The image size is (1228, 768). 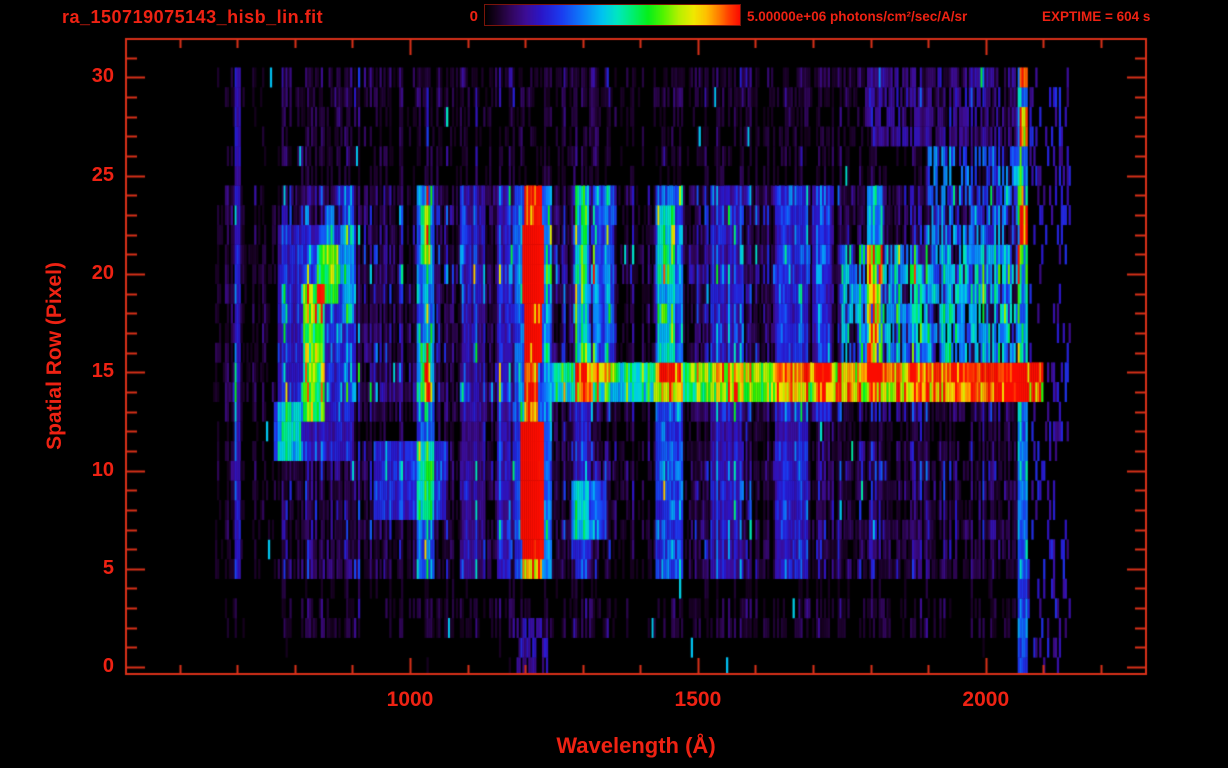 I want to click on y-axis-title: Spatial Row (Pixel), so click(x=54, y=356).